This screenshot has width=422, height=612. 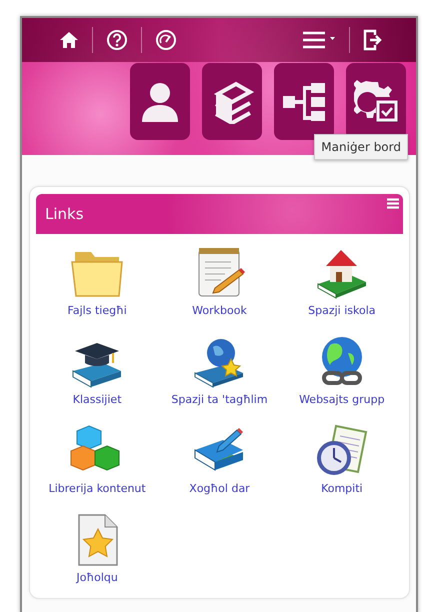 What do you see at coordinates (97, 547) in the screenshot?
I see `link-item: Joħolqu` at bounding box center [97, 547].